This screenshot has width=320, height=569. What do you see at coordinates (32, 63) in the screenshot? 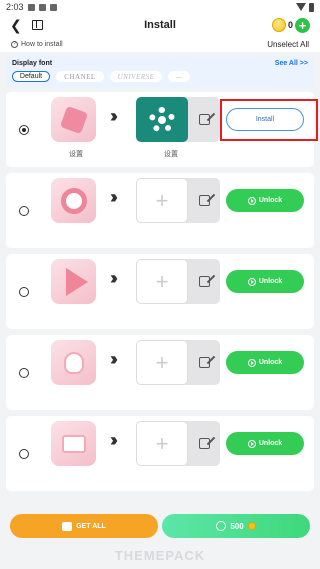
I see `display-font-label: Display font` at bounding box center [32, 63].